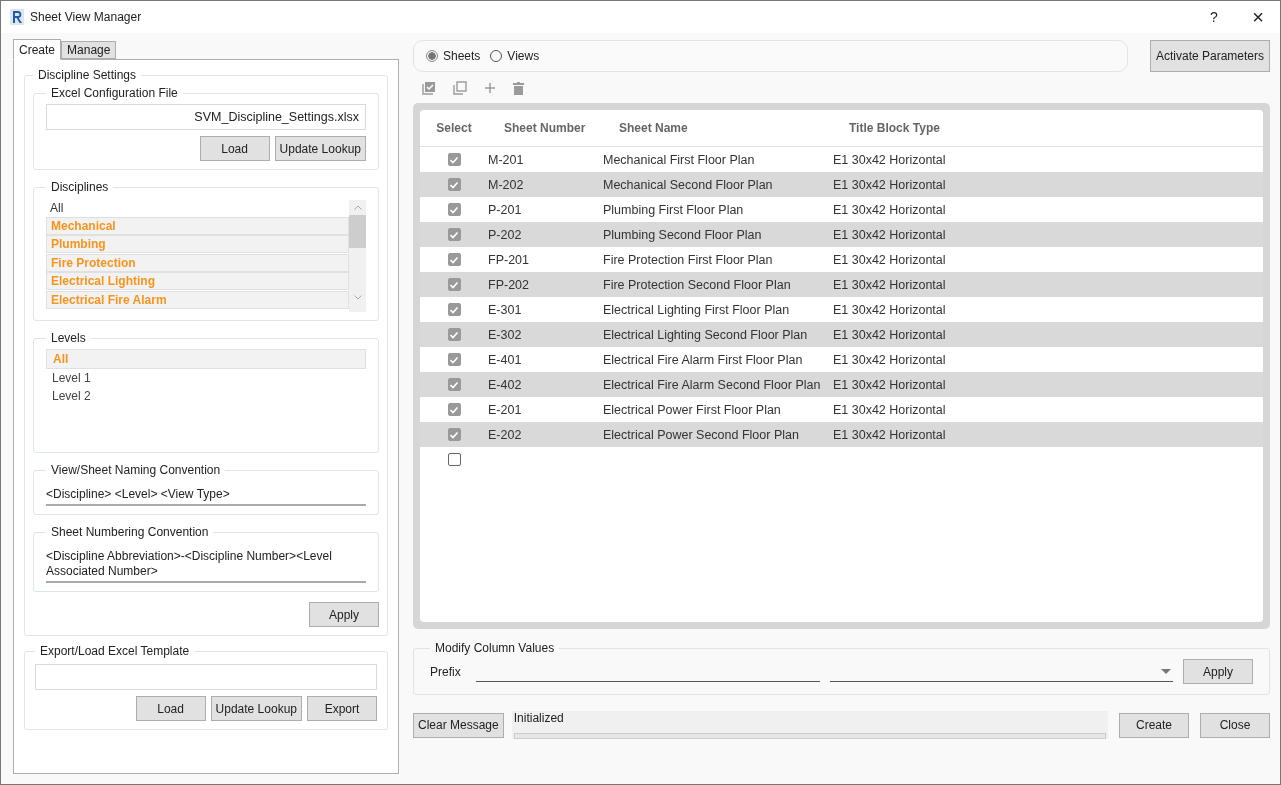  I want to click on group-title: Sheet Numbering Convention, so click(130, 532).